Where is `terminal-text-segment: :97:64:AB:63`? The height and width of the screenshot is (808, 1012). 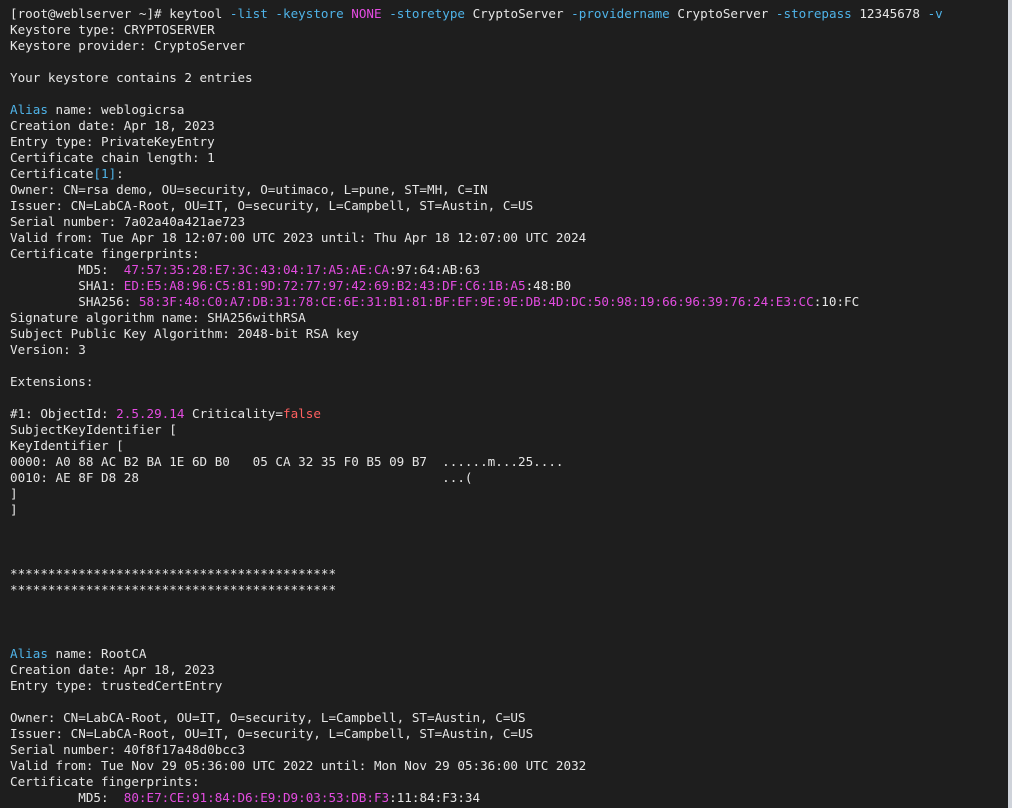 terminal-text-segment: :97:64:AB:63 is located at coordinates (435, 269).